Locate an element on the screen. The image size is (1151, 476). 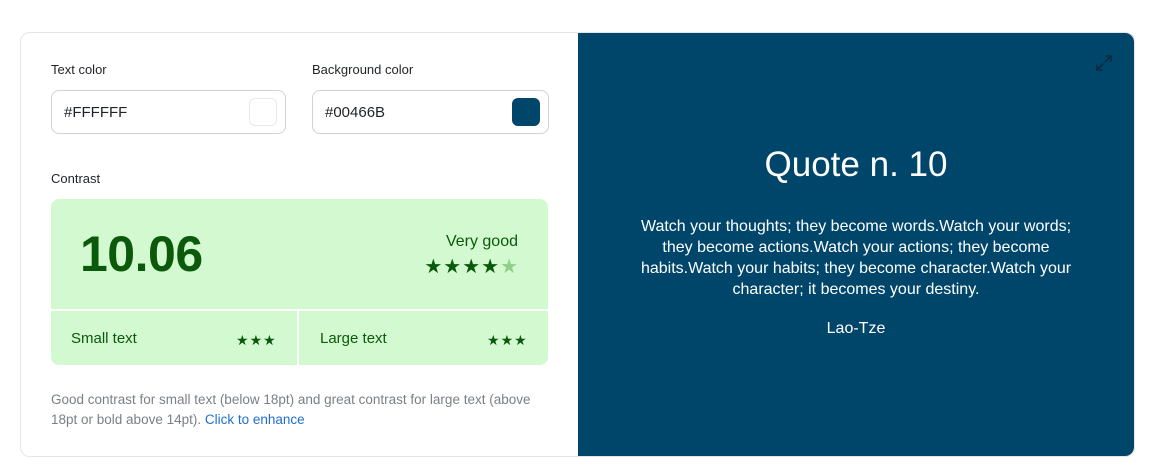
large-text-stars: ★★★ is located at coordinates (507, 340).